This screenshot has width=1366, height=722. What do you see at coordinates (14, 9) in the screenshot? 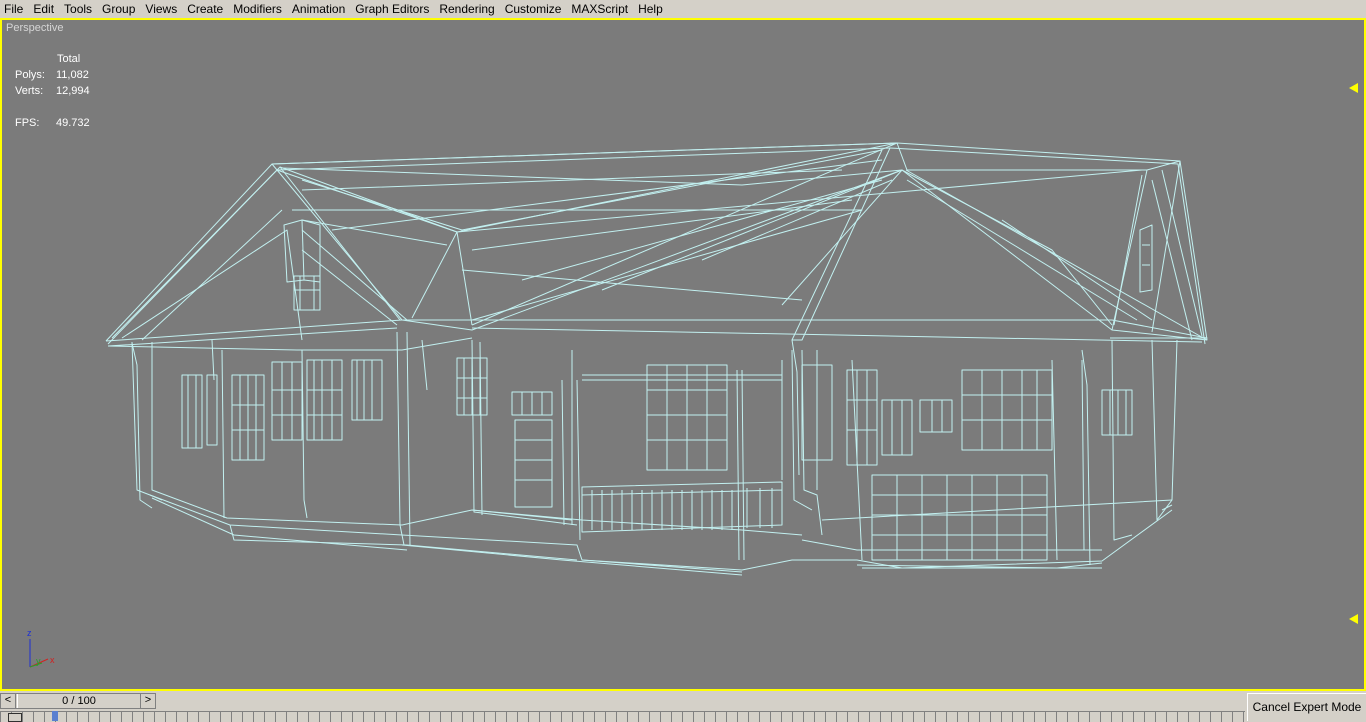
I see `menu-file: File` at bounding box center [14, 9].